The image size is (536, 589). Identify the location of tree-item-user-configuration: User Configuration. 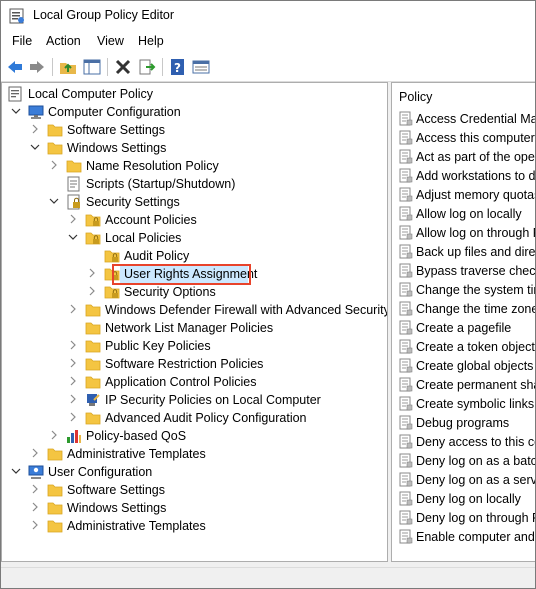
(194, 472).